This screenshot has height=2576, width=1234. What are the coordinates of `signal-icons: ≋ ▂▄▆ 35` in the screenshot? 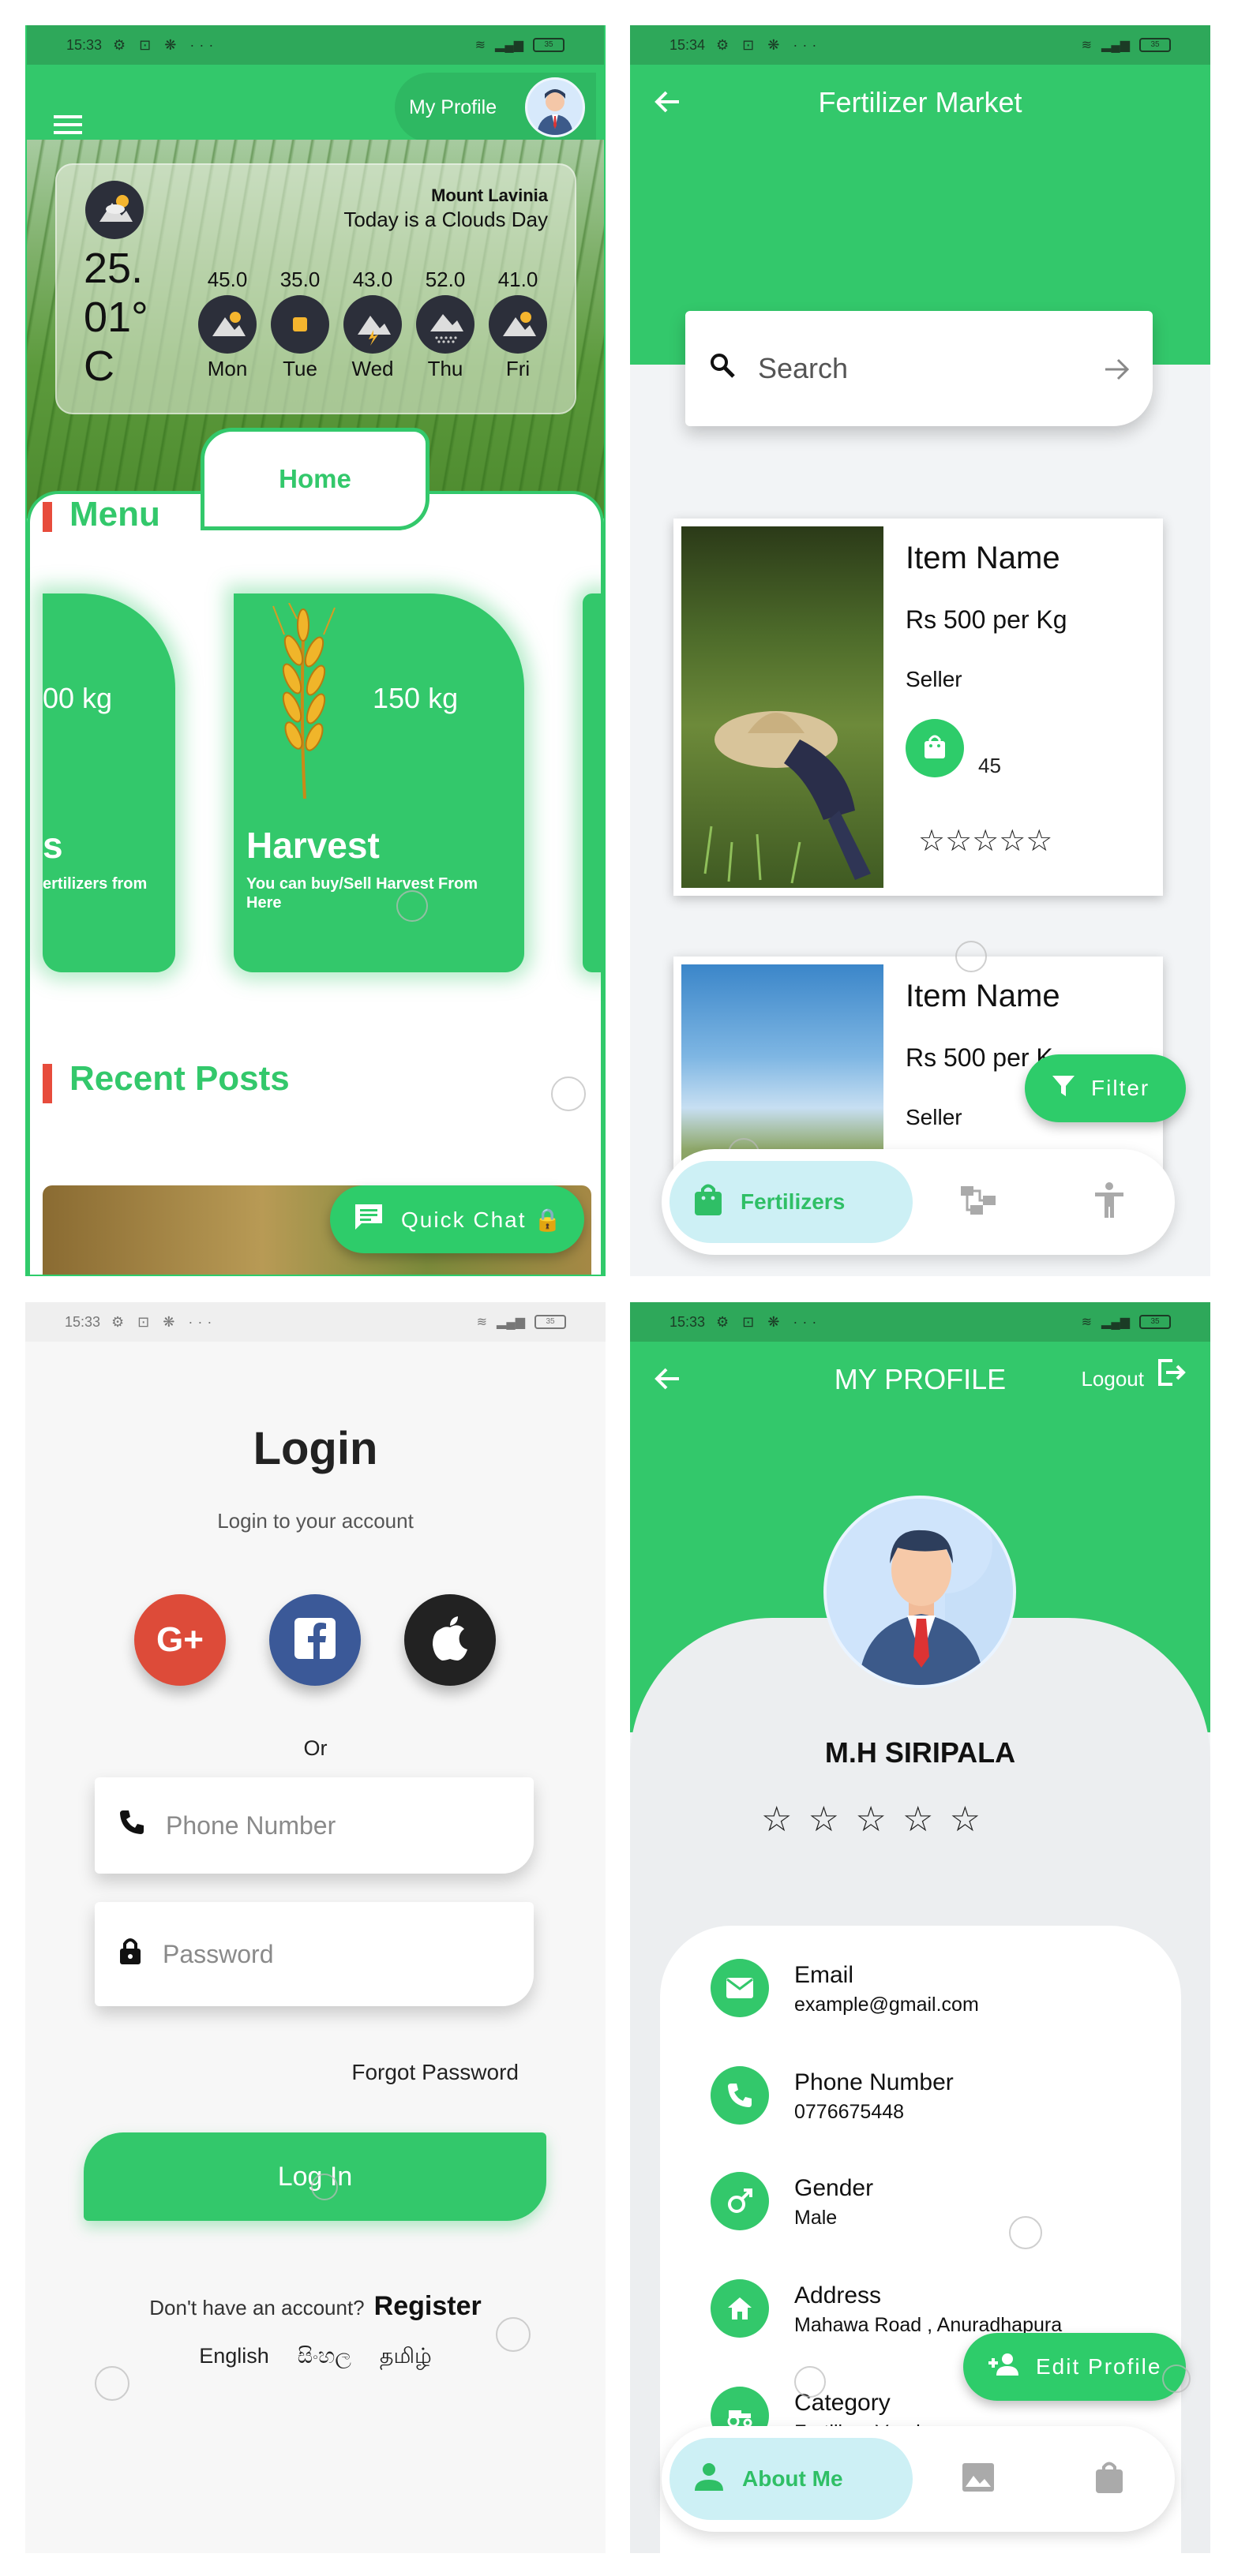 It's located at (1127, 45).